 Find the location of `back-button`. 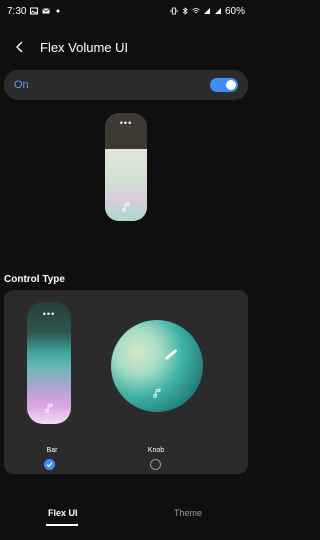

back-button is located at coordinates (20, 47).